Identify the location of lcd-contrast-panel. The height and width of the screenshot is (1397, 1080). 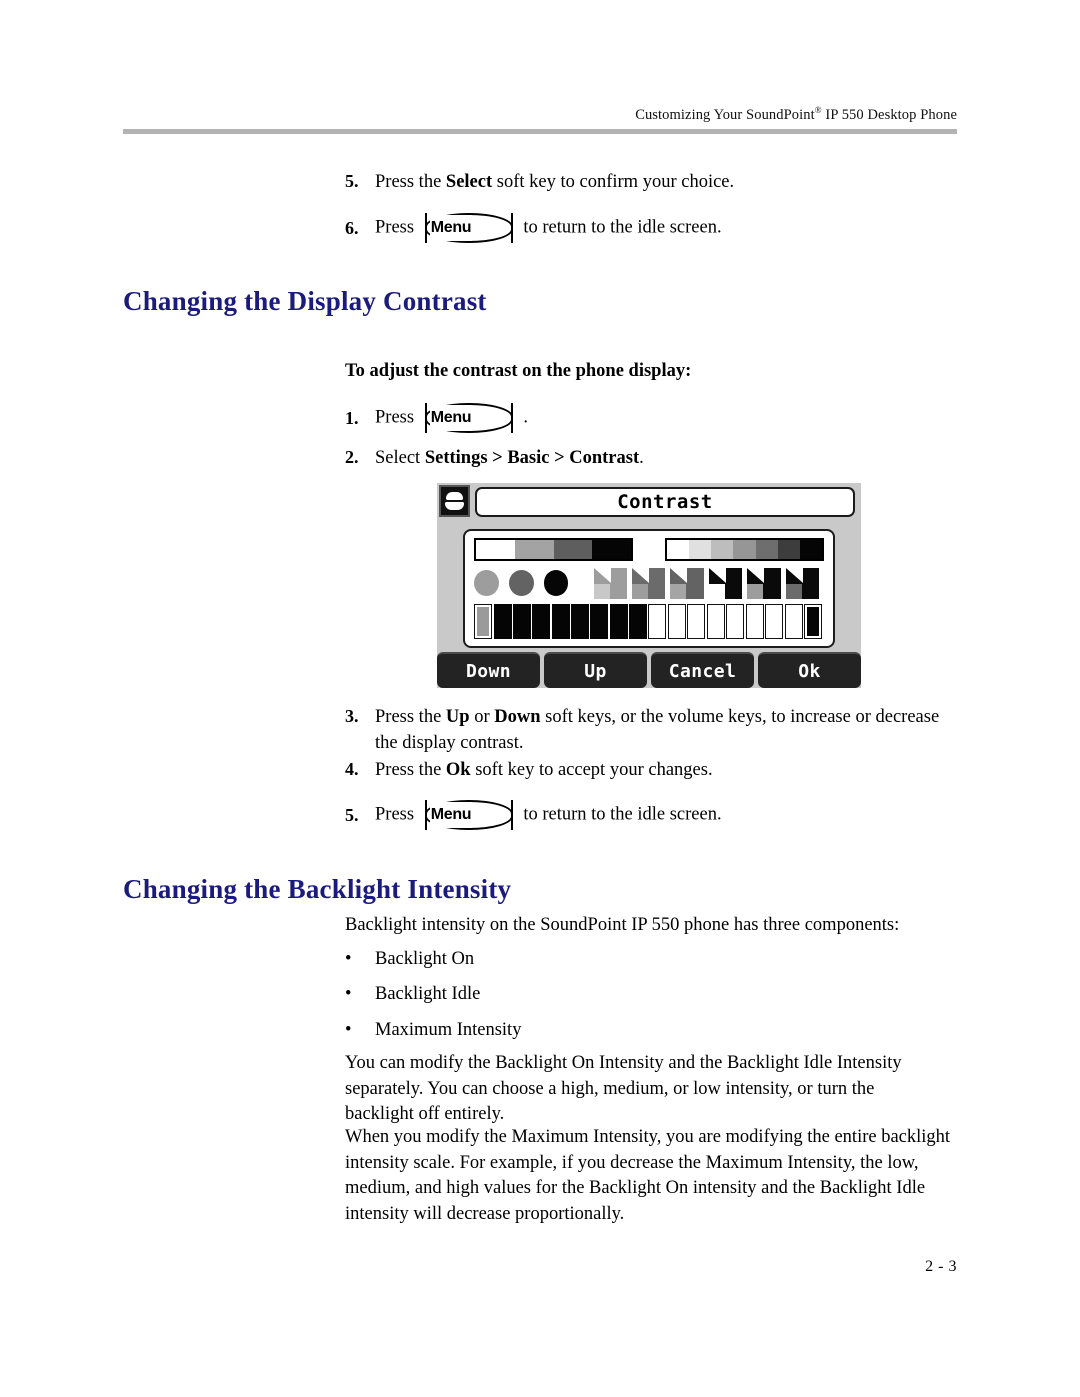
(649, 588).